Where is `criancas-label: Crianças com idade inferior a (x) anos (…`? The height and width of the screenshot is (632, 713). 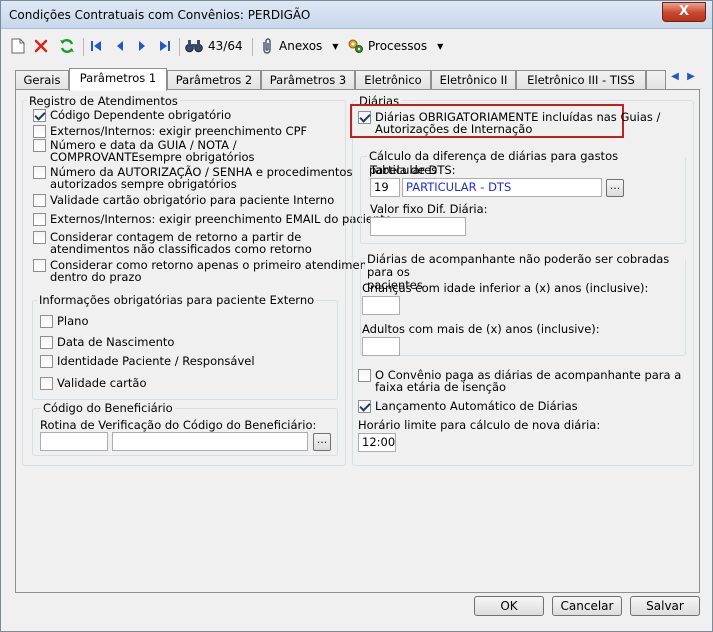 criancas-label: Crianças com idade inferior a (x) anos (… is located at coordinates (505, 288).